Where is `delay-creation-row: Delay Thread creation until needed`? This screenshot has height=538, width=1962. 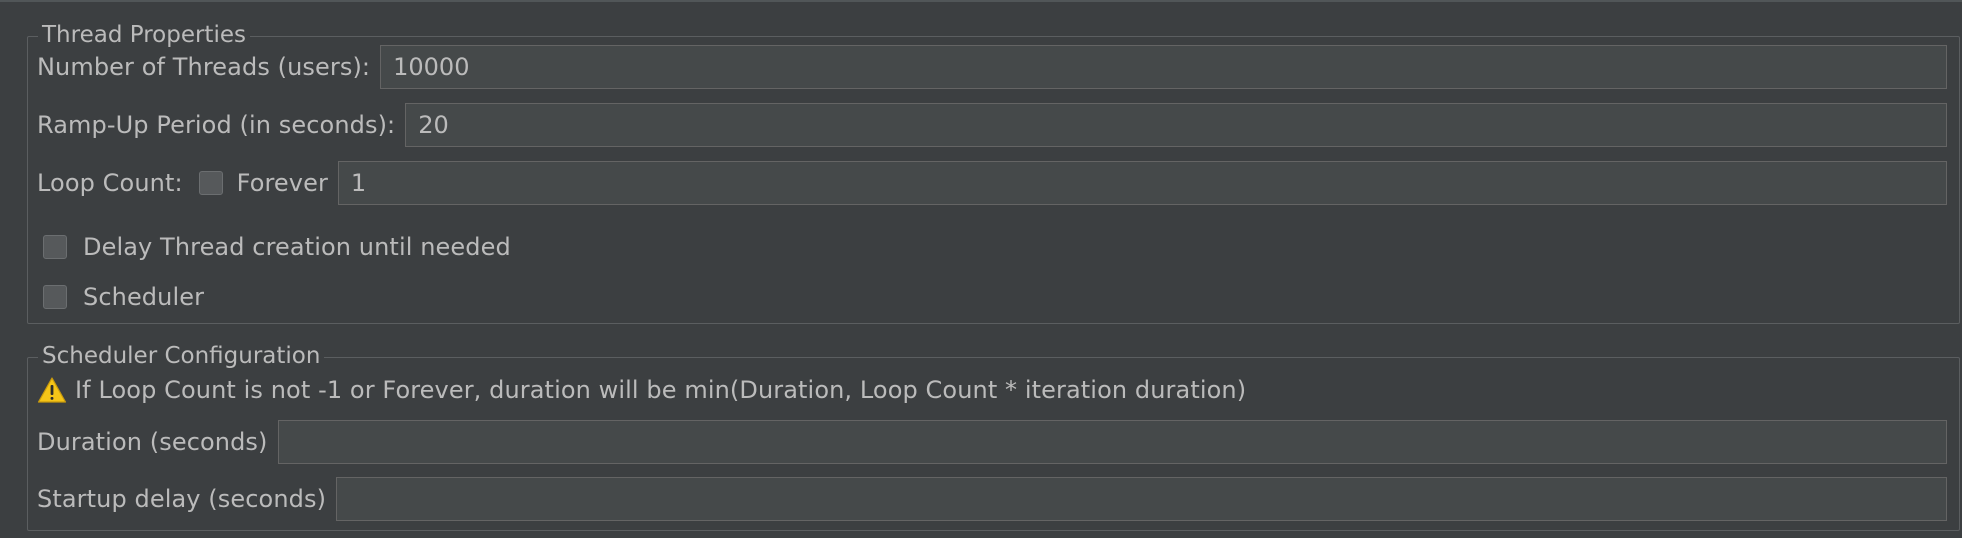 delay-creation-row: Delay Thread creation until needed is located at coordinates (995, 247).